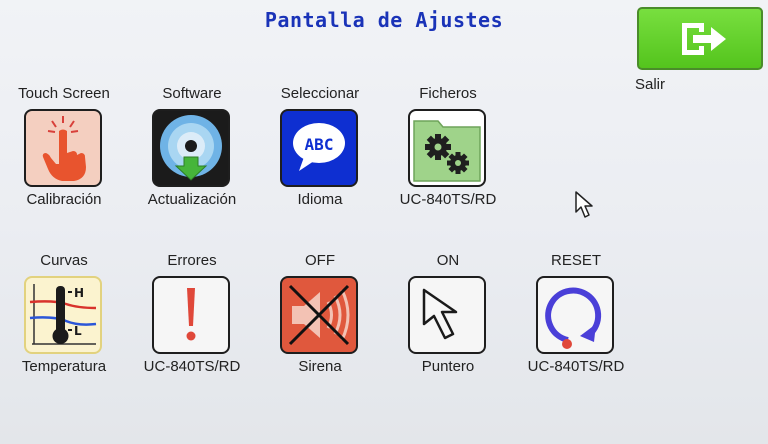 The width and height of the screenshot is (768, 444). I want to click on thermometer-high-label: H, so click(79, 293).